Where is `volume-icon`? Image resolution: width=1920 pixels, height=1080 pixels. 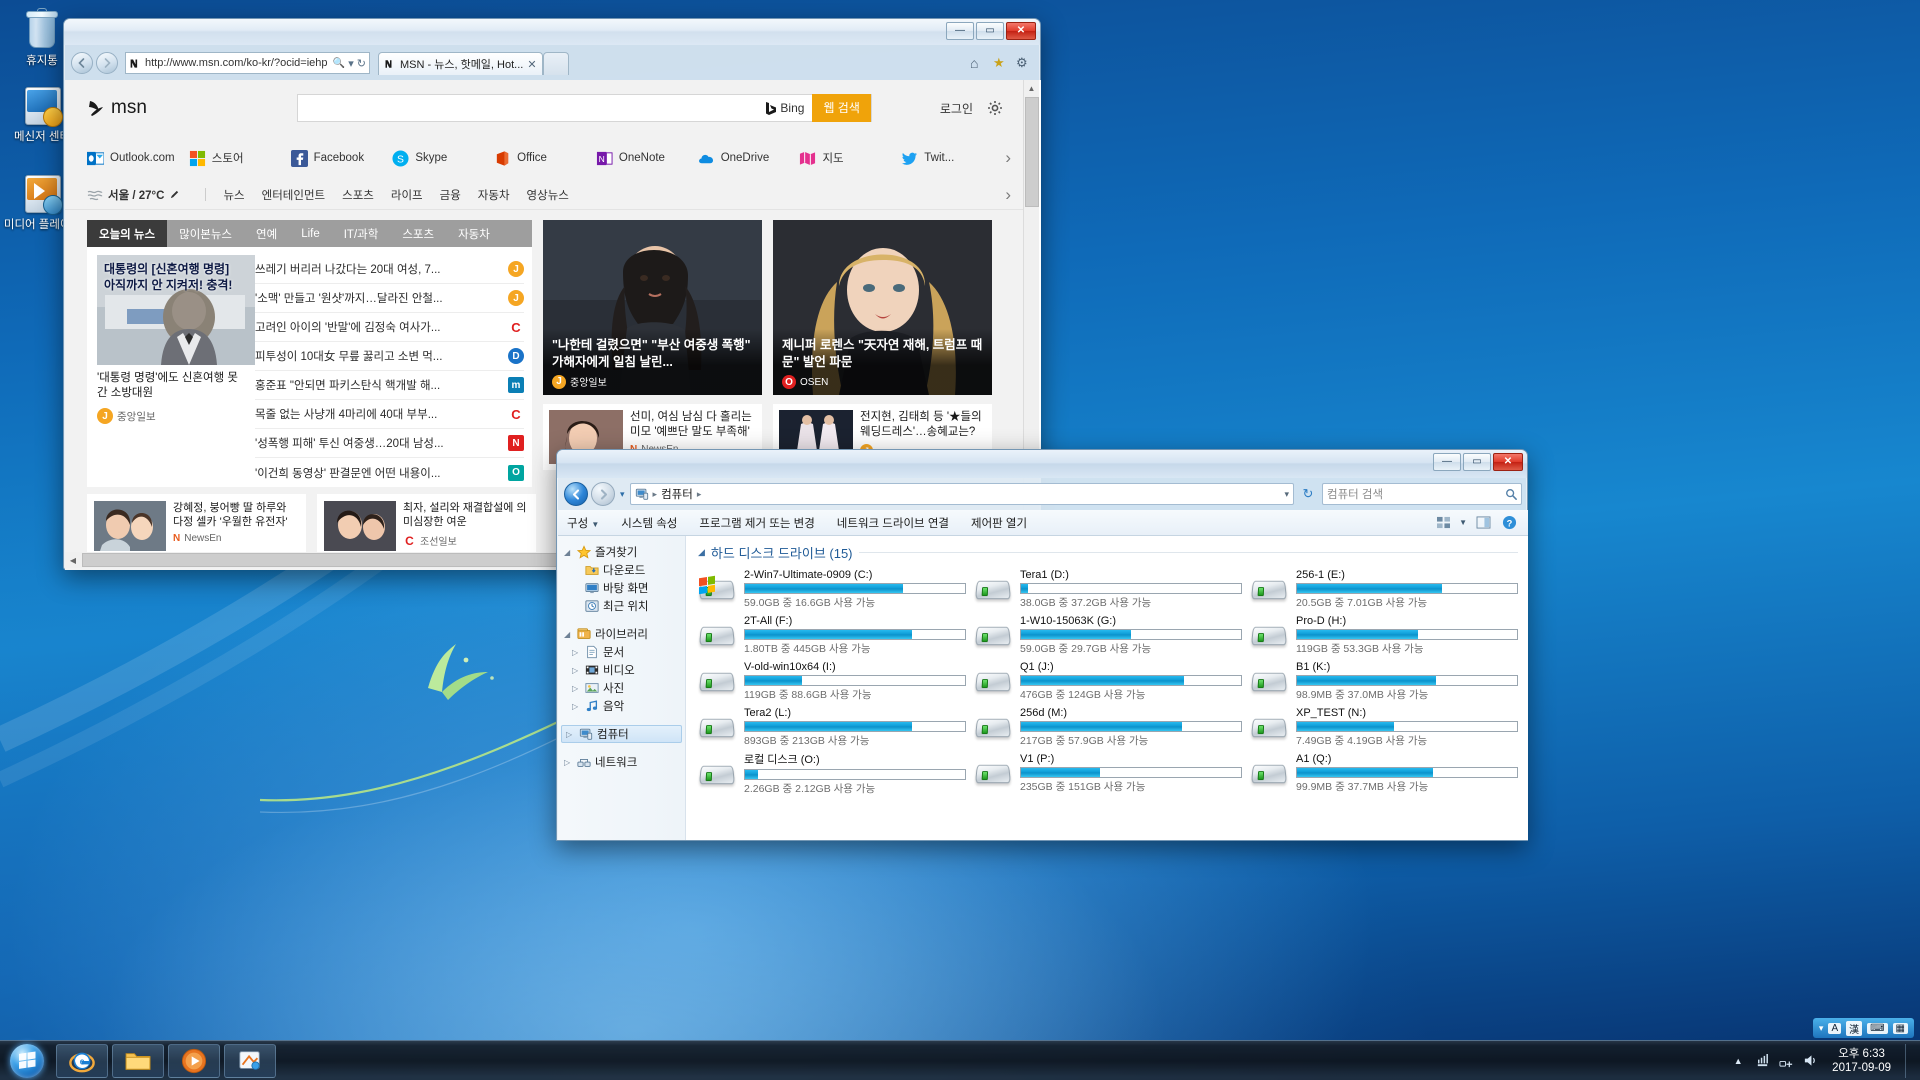
volume-icon is located at coordinates (1810, 1061).